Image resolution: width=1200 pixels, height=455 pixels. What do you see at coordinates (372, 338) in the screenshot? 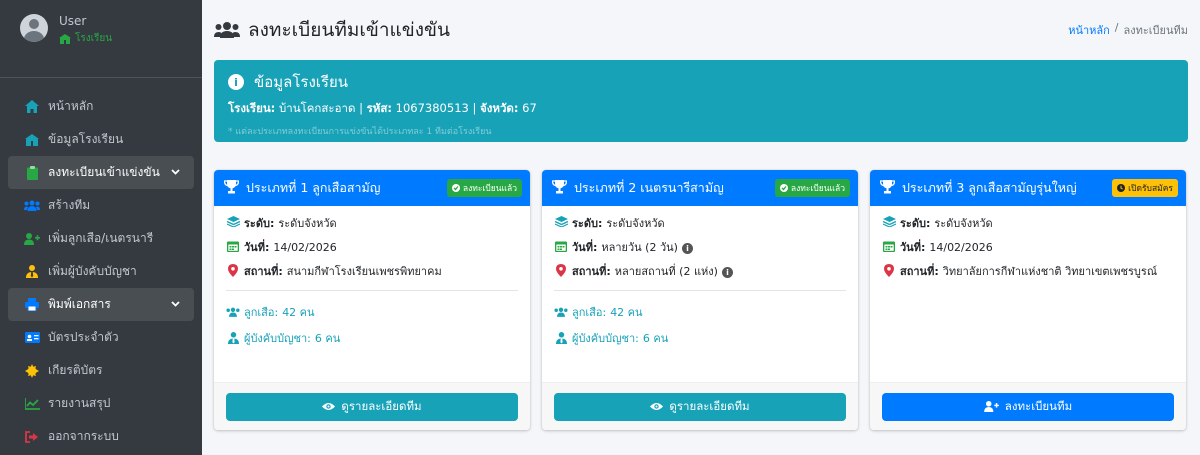
I see `leaders-count: ผู้บังคับบัญชา: 6 คน` at bounding box center [372, 338].